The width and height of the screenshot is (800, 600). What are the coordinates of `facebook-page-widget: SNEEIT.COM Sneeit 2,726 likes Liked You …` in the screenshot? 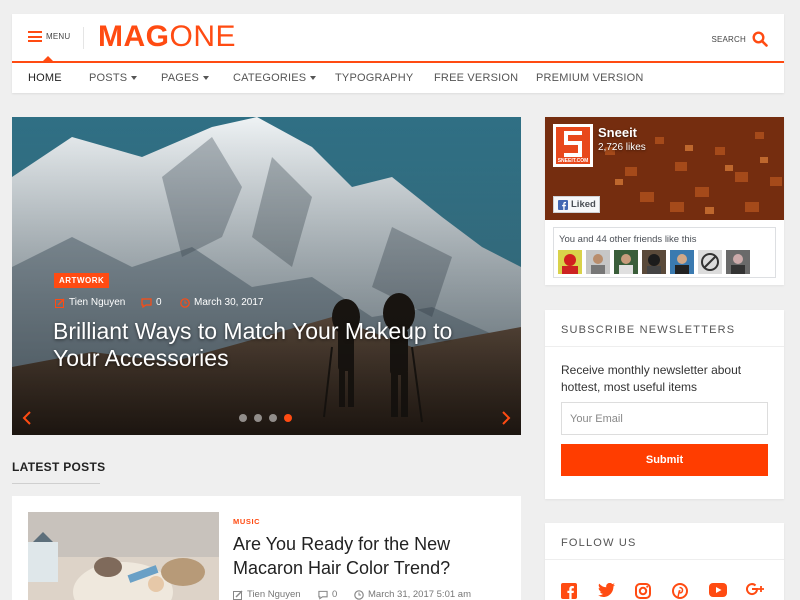 It's located at (664, 201).